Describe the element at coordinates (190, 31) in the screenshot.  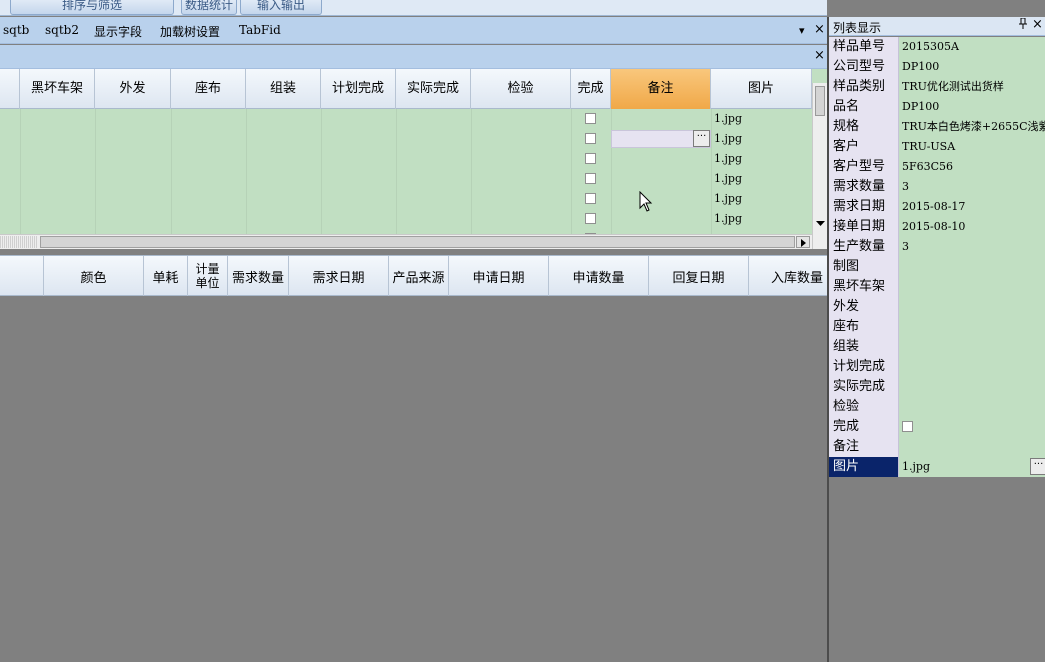
I see `toolbar-item-tree-settings: 加载树设置` at that location.